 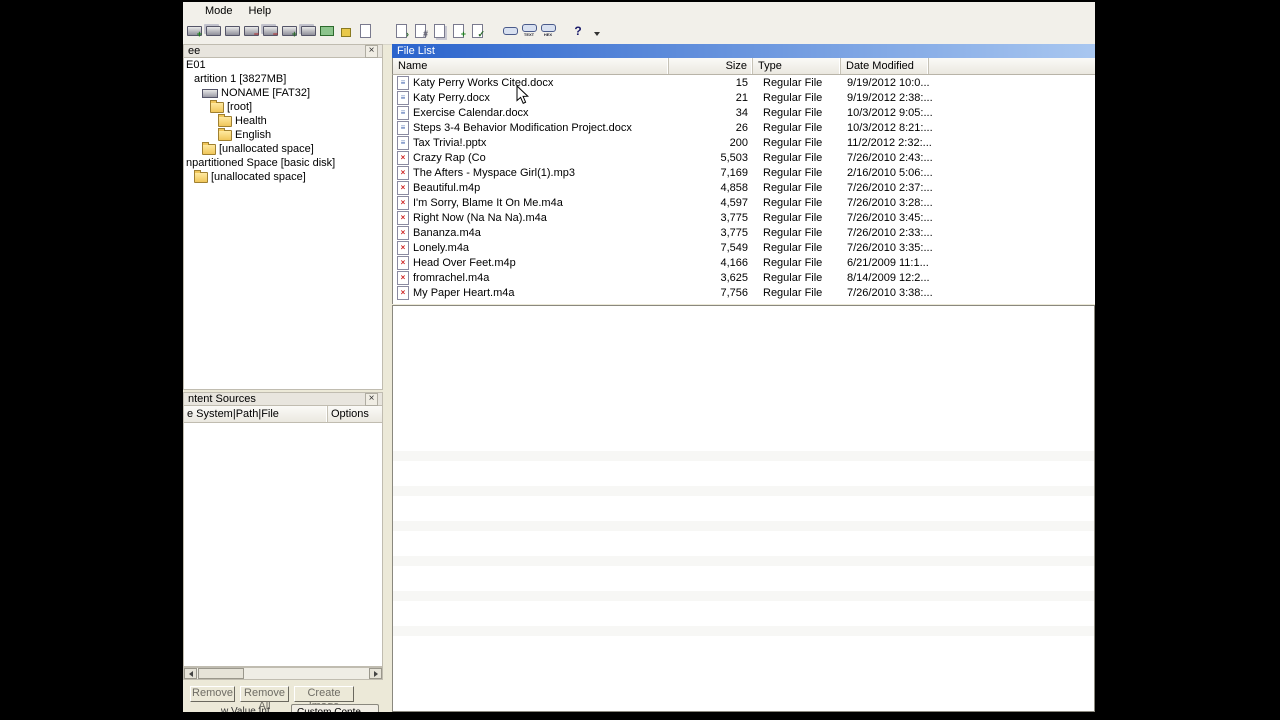 What do you see at coordinates (266, 93) in the screenshot?
I see `tree-item-label: NONAME [FAT32]` at bounding box center [266, 93].